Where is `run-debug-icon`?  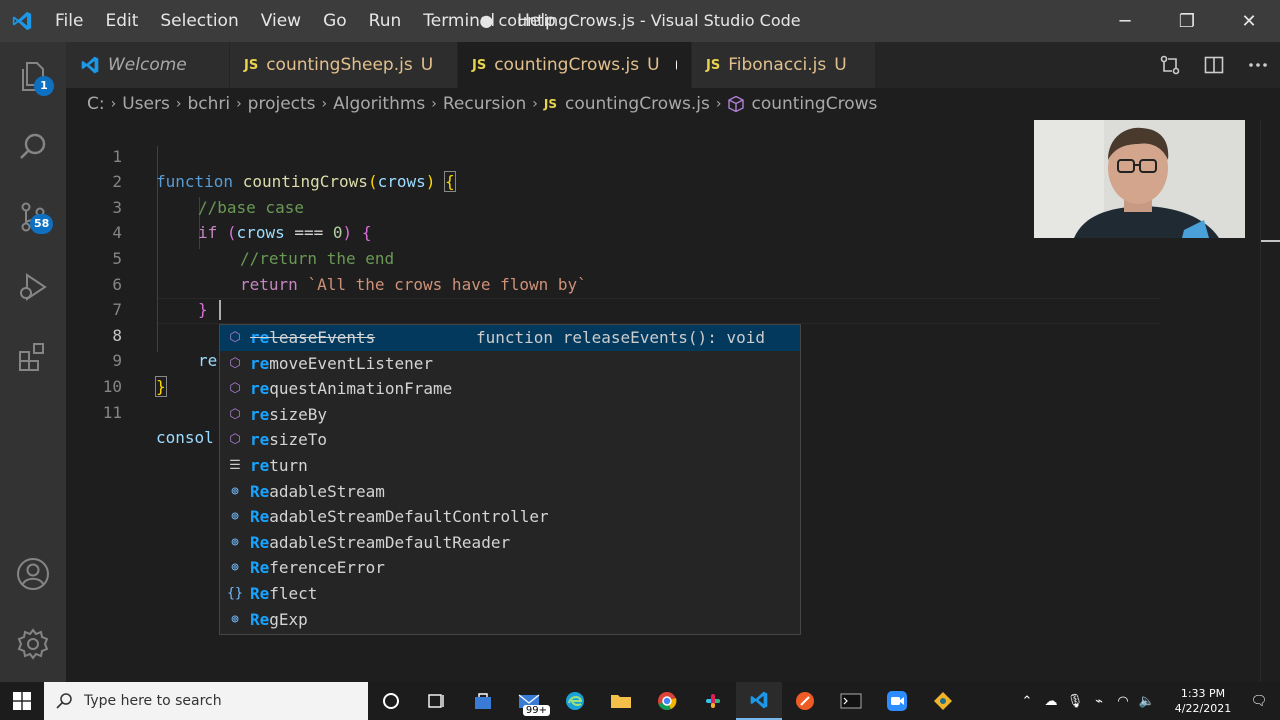
run-debug-icon is located at coordinates (33, 287).